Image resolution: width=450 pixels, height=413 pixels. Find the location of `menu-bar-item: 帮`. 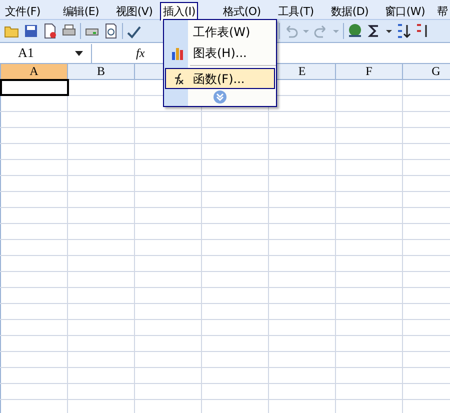

menu-bar-item: 帮 is located at coordinates (442, 11).